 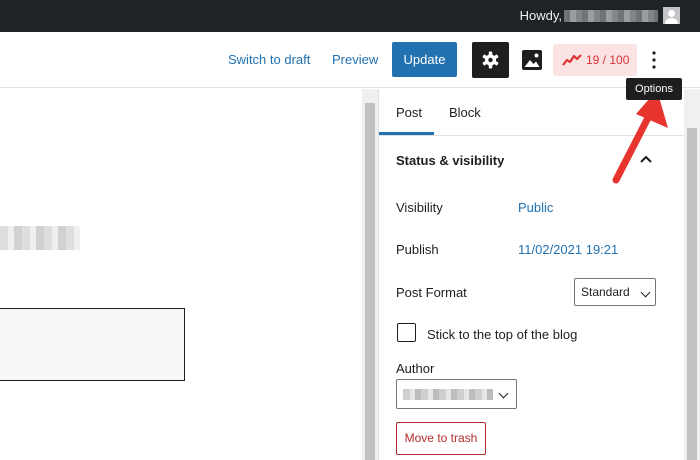 What do you see at coordinates (431, 292) in the screenshot?
I see `post-format-label: Post Format` at bounding box center [431, 292].